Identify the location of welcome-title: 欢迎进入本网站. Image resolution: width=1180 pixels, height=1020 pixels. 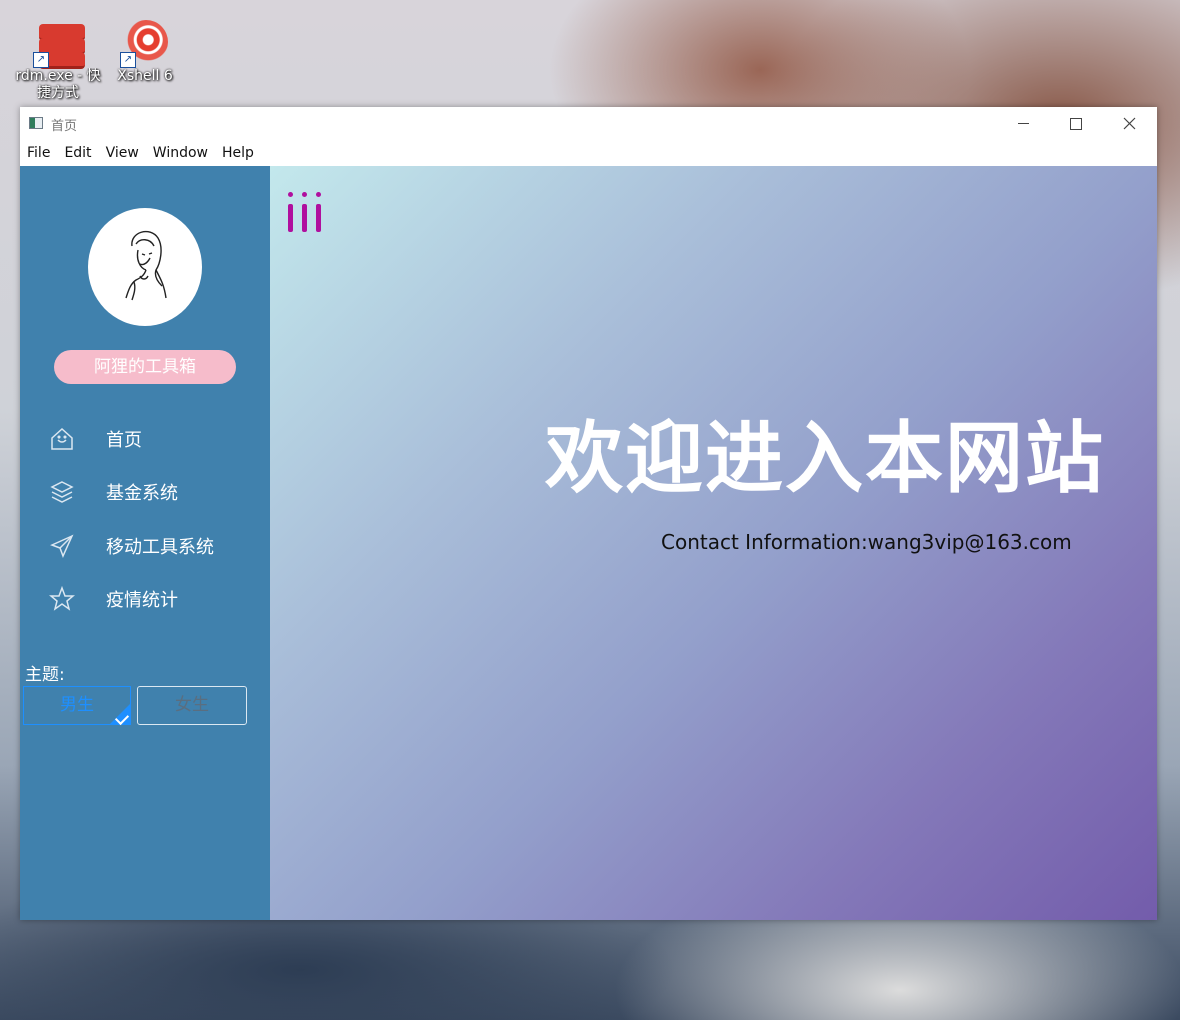
(824, 459).